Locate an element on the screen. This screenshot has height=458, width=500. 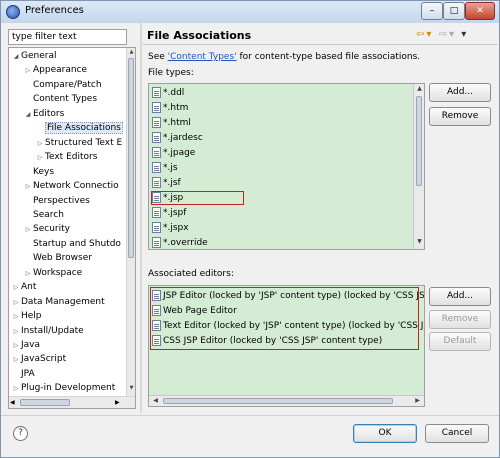
default-editor-button: Default is located at coordinates (460, 341).